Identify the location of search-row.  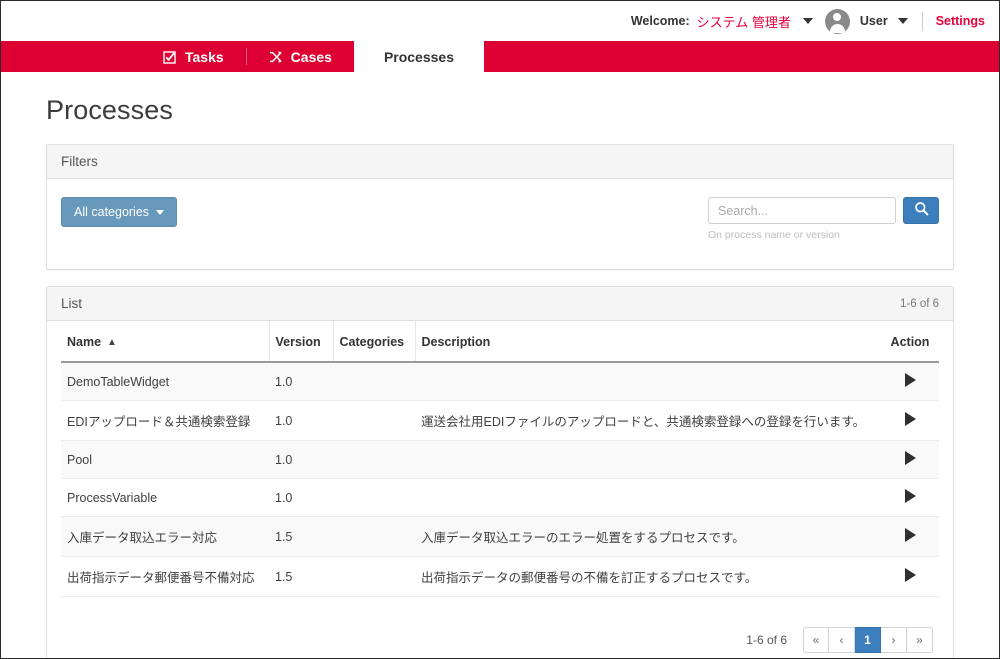
(823, 210).